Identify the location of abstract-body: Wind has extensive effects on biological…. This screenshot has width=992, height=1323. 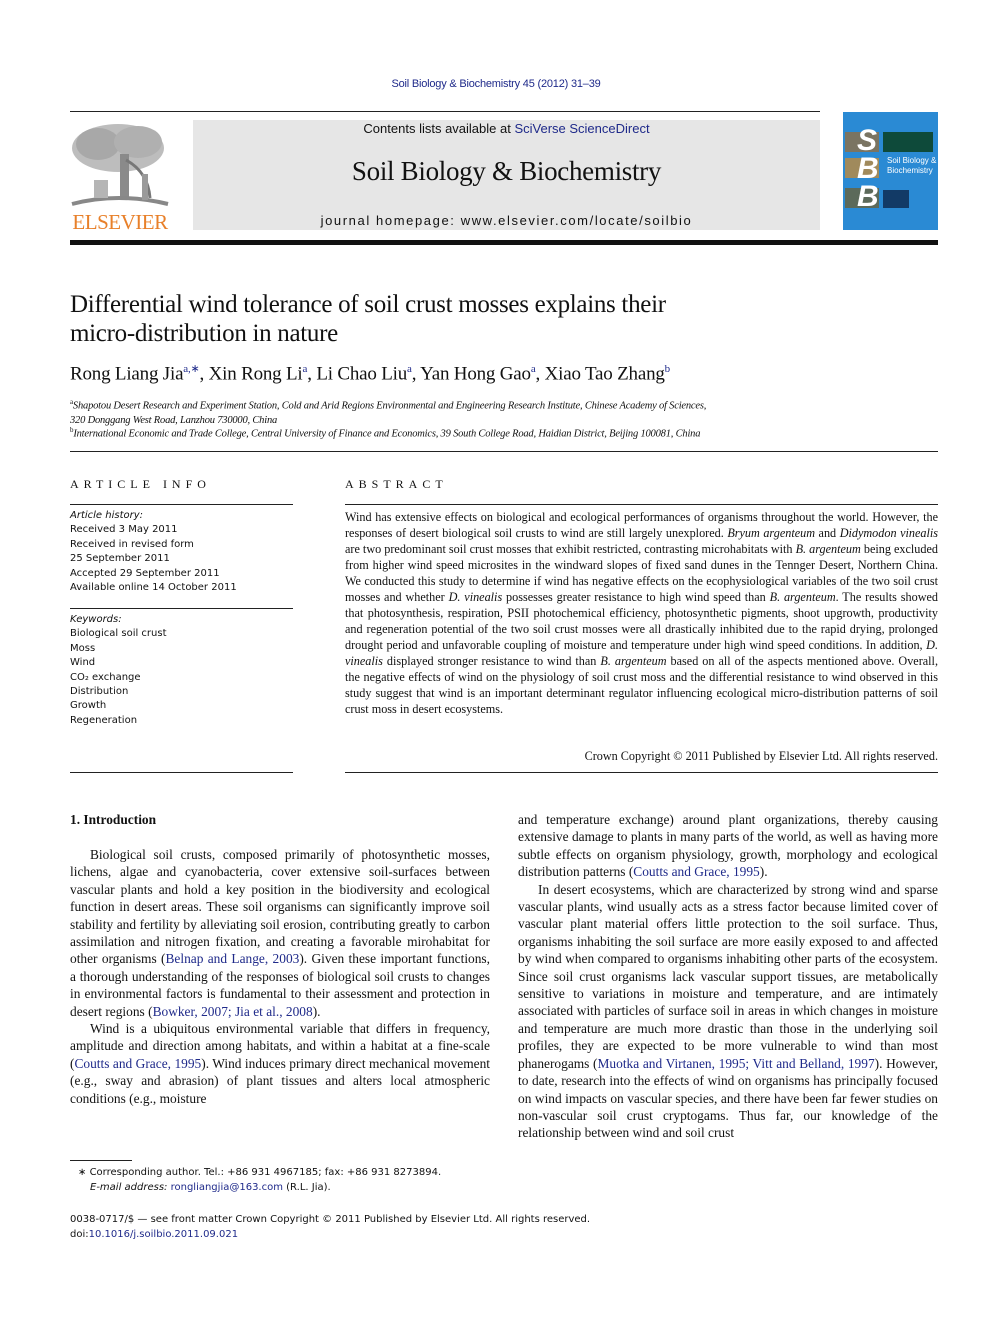
(641, 613).